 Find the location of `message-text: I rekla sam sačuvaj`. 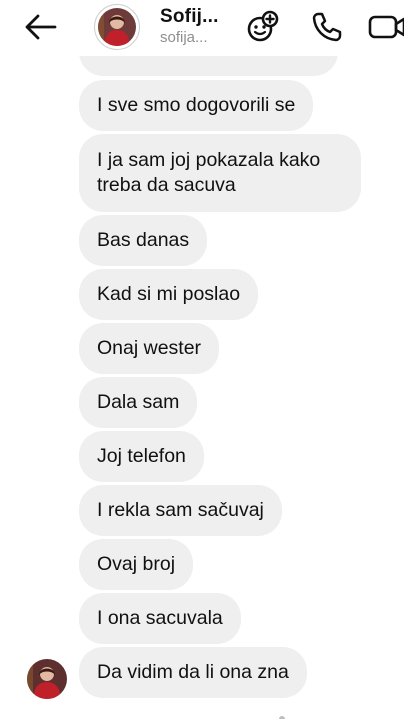

message-text: I rekla sam sačuvaj is located at coordinates (180, 510).